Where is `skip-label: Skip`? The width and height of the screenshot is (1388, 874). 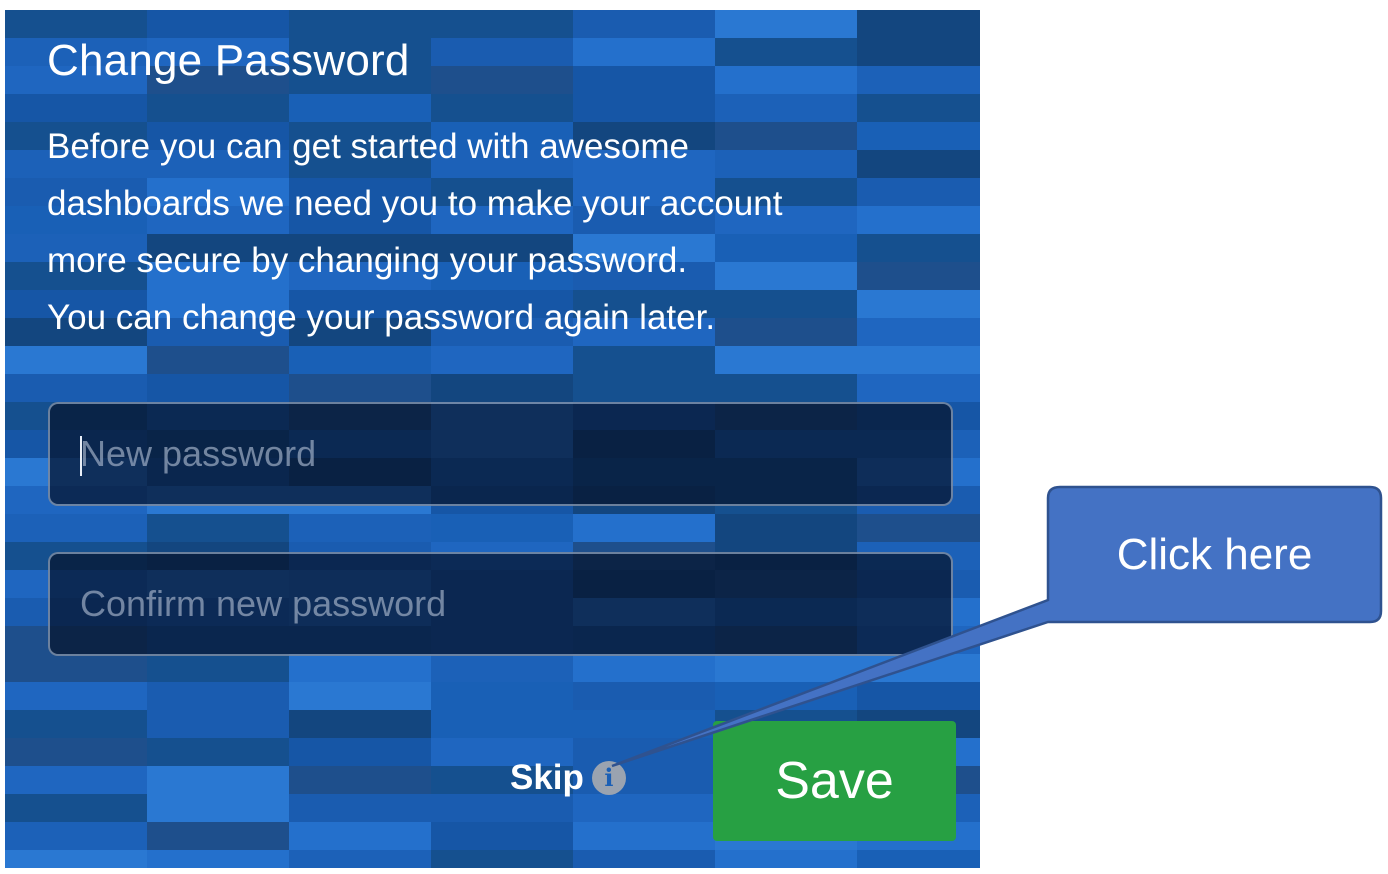
skip-label: Skip is located at coordinates (547, 777).